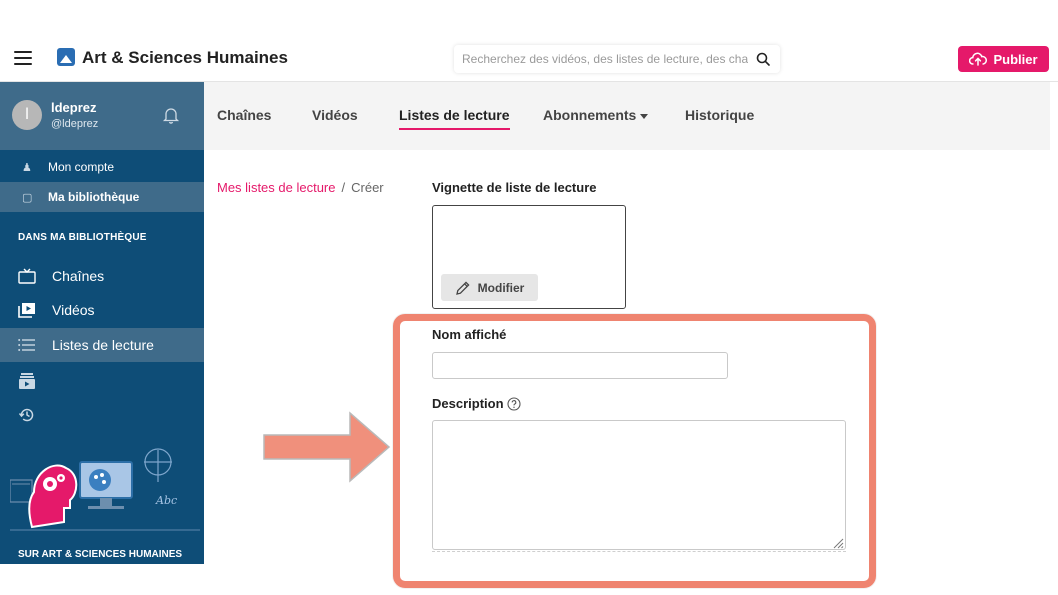 The height and width of the screenshot is (595, 1058). I want to click on tab-playlists: Listes de lecture, so click(454, 118).